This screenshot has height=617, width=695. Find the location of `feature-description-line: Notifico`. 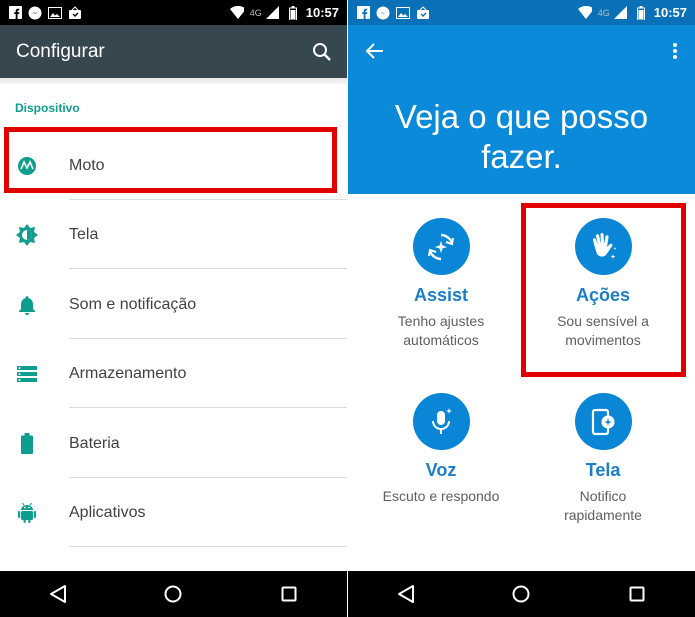

feature-description-line: Notifico is located at coordinates (603, 496).